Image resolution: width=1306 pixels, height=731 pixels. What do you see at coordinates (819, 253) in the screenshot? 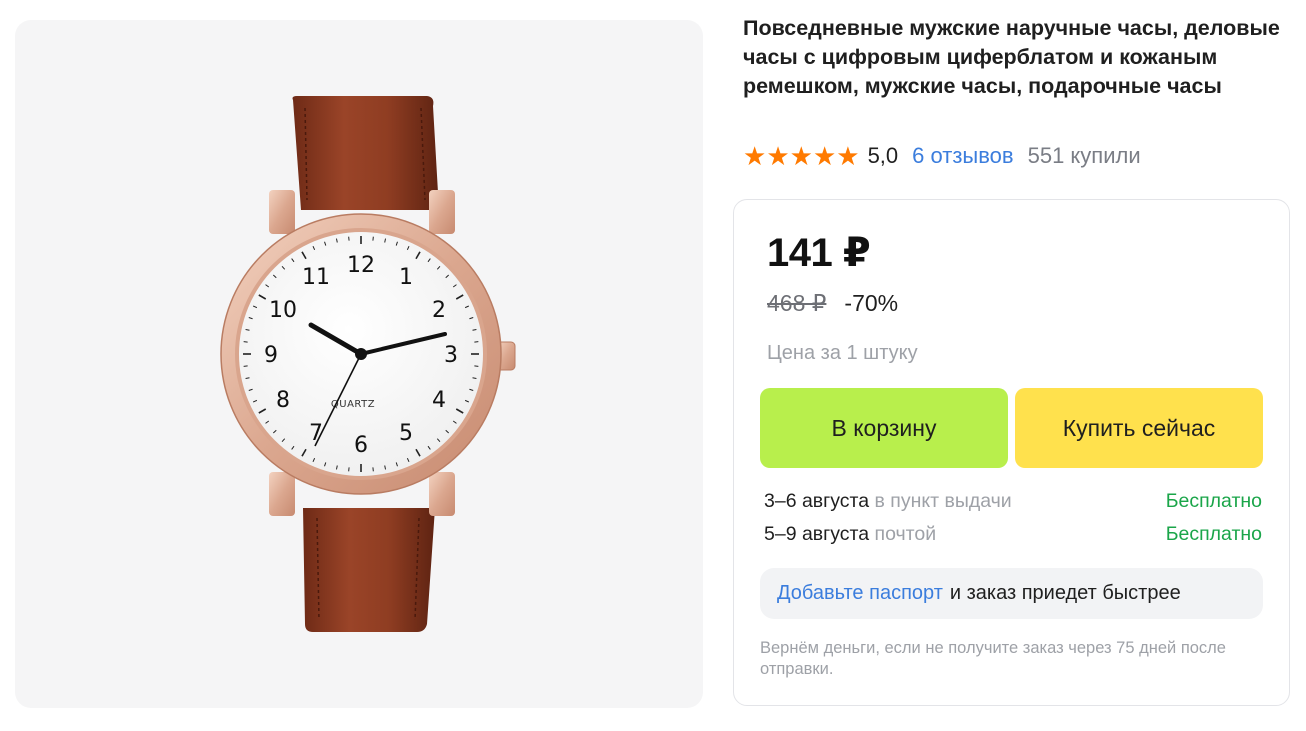
I see `current-price: 141 ₽` at bounding box center [819, 253].